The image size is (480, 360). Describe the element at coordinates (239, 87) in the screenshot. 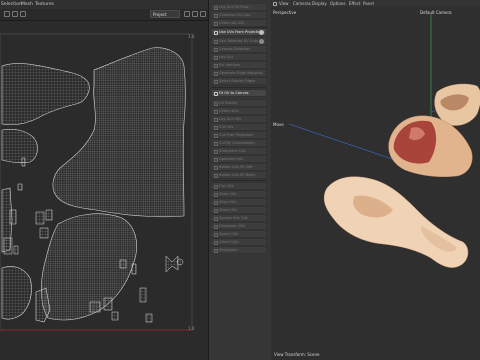

I see `divider` at that location.